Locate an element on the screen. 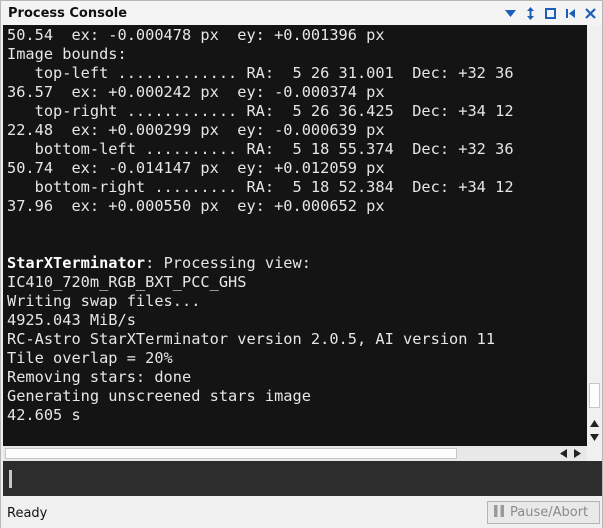 The image size is (603, 528). console-line: 50.54 ex: -0.000478 px ey: +0.001396 px is located at coordinates (260, 35).